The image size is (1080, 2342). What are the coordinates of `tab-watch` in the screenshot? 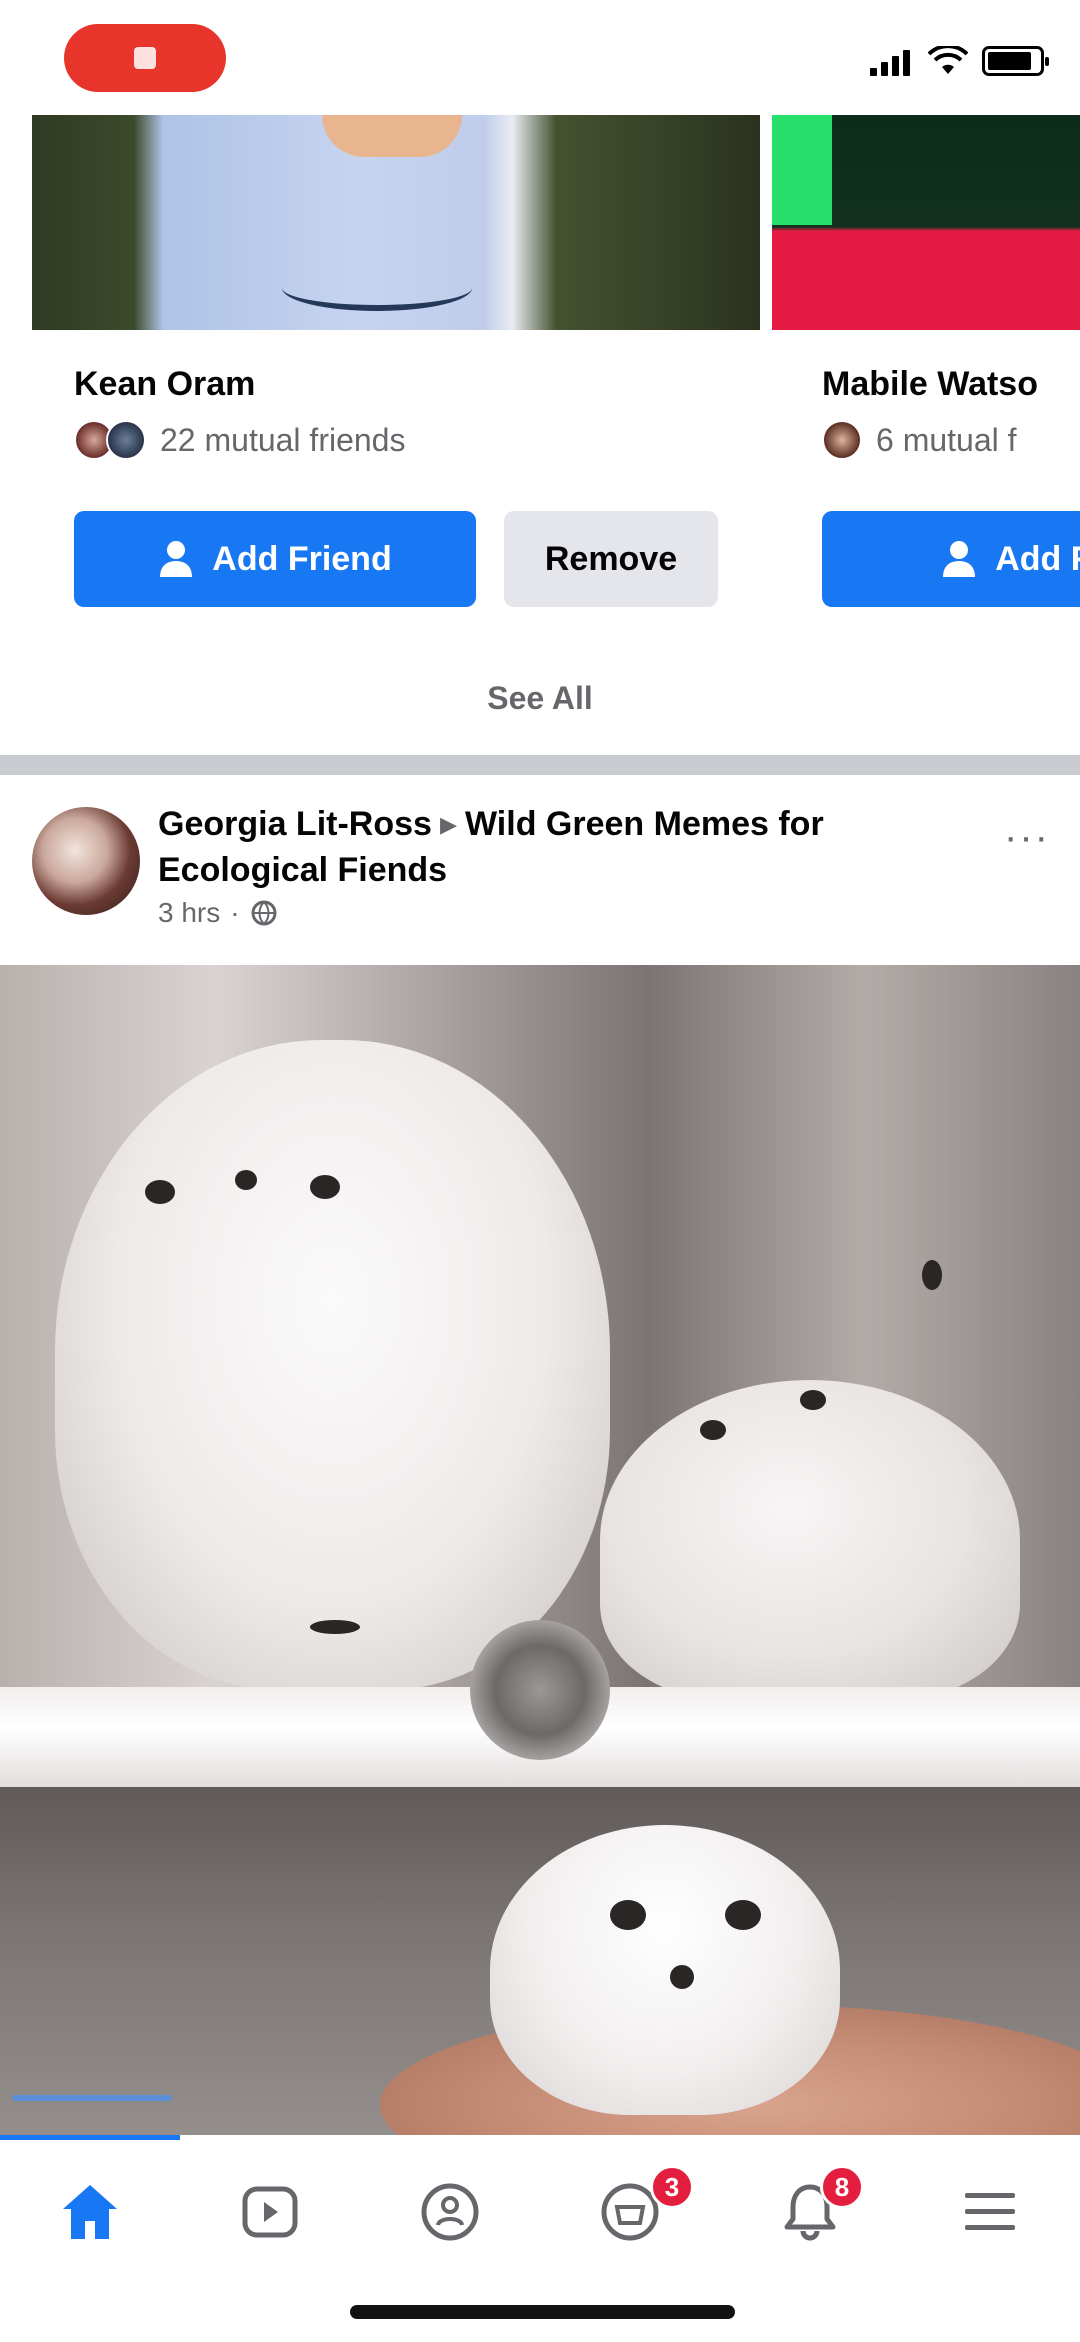 It's located at (270, 2212).